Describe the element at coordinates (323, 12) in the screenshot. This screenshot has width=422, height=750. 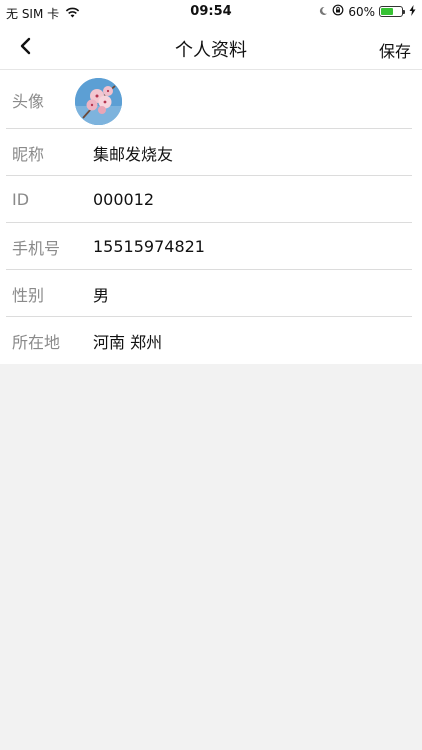
I see `moon-icon` at that location.